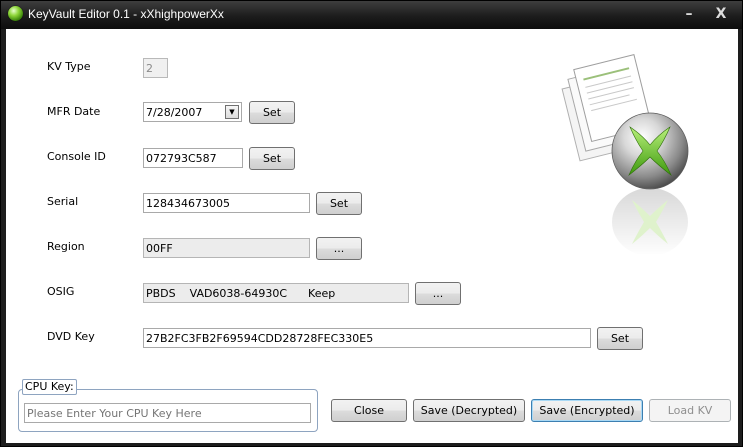 The height and width of the screenshot is (447, 743). I want to click on xbox-orb-icon, so click(15, 13).